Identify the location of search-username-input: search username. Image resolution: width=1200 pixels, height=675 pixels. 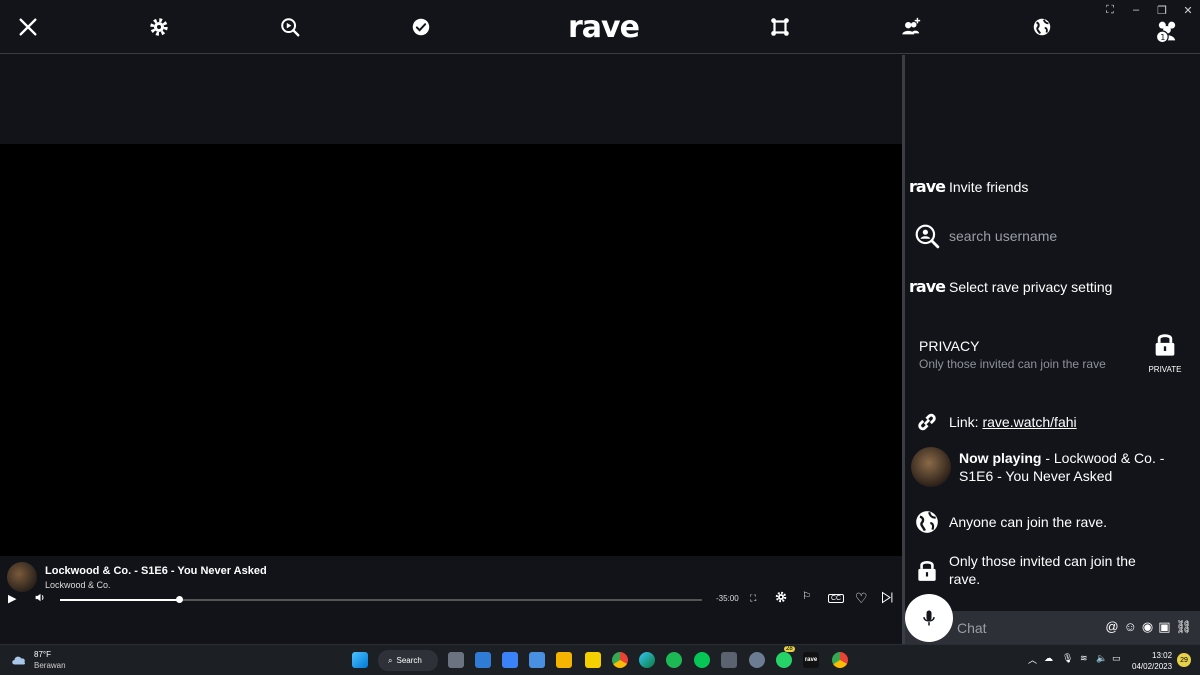
(1003, 236).